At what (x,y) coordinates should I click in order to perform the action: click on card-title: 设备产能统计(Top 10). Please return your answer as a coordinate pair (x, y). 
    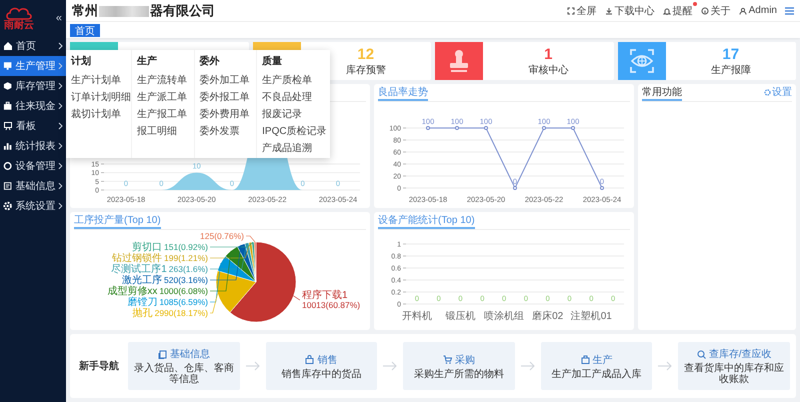
    Looking at the image, I should click on (426, 221).